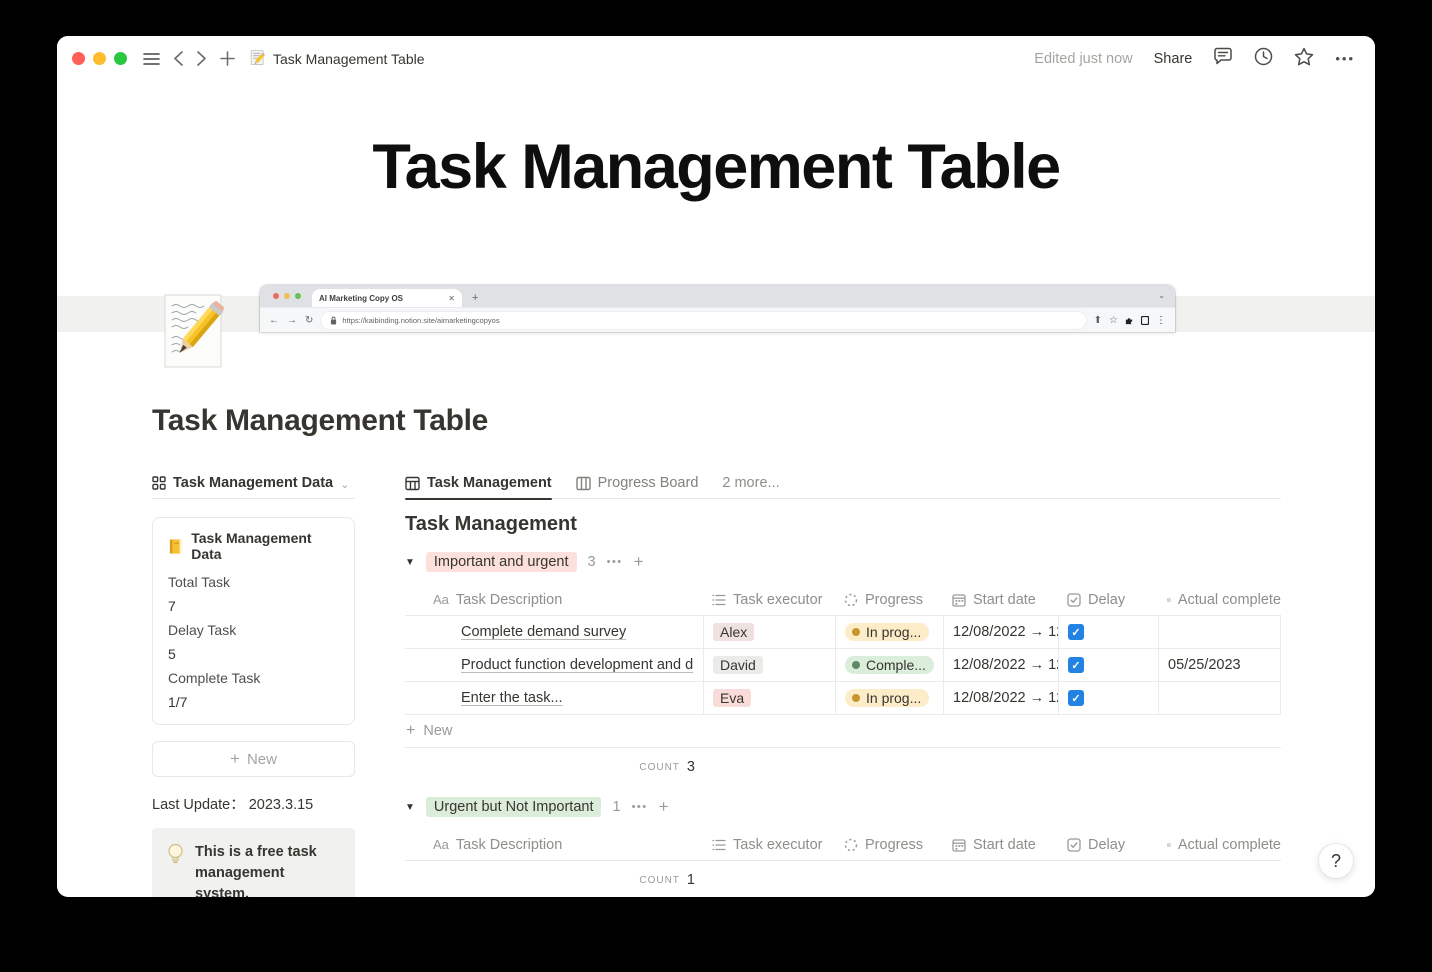 The image size is (1432, 972). Describe the element at coordinates (159, 483) in the screenshot. I see `grid-icon` at that location.